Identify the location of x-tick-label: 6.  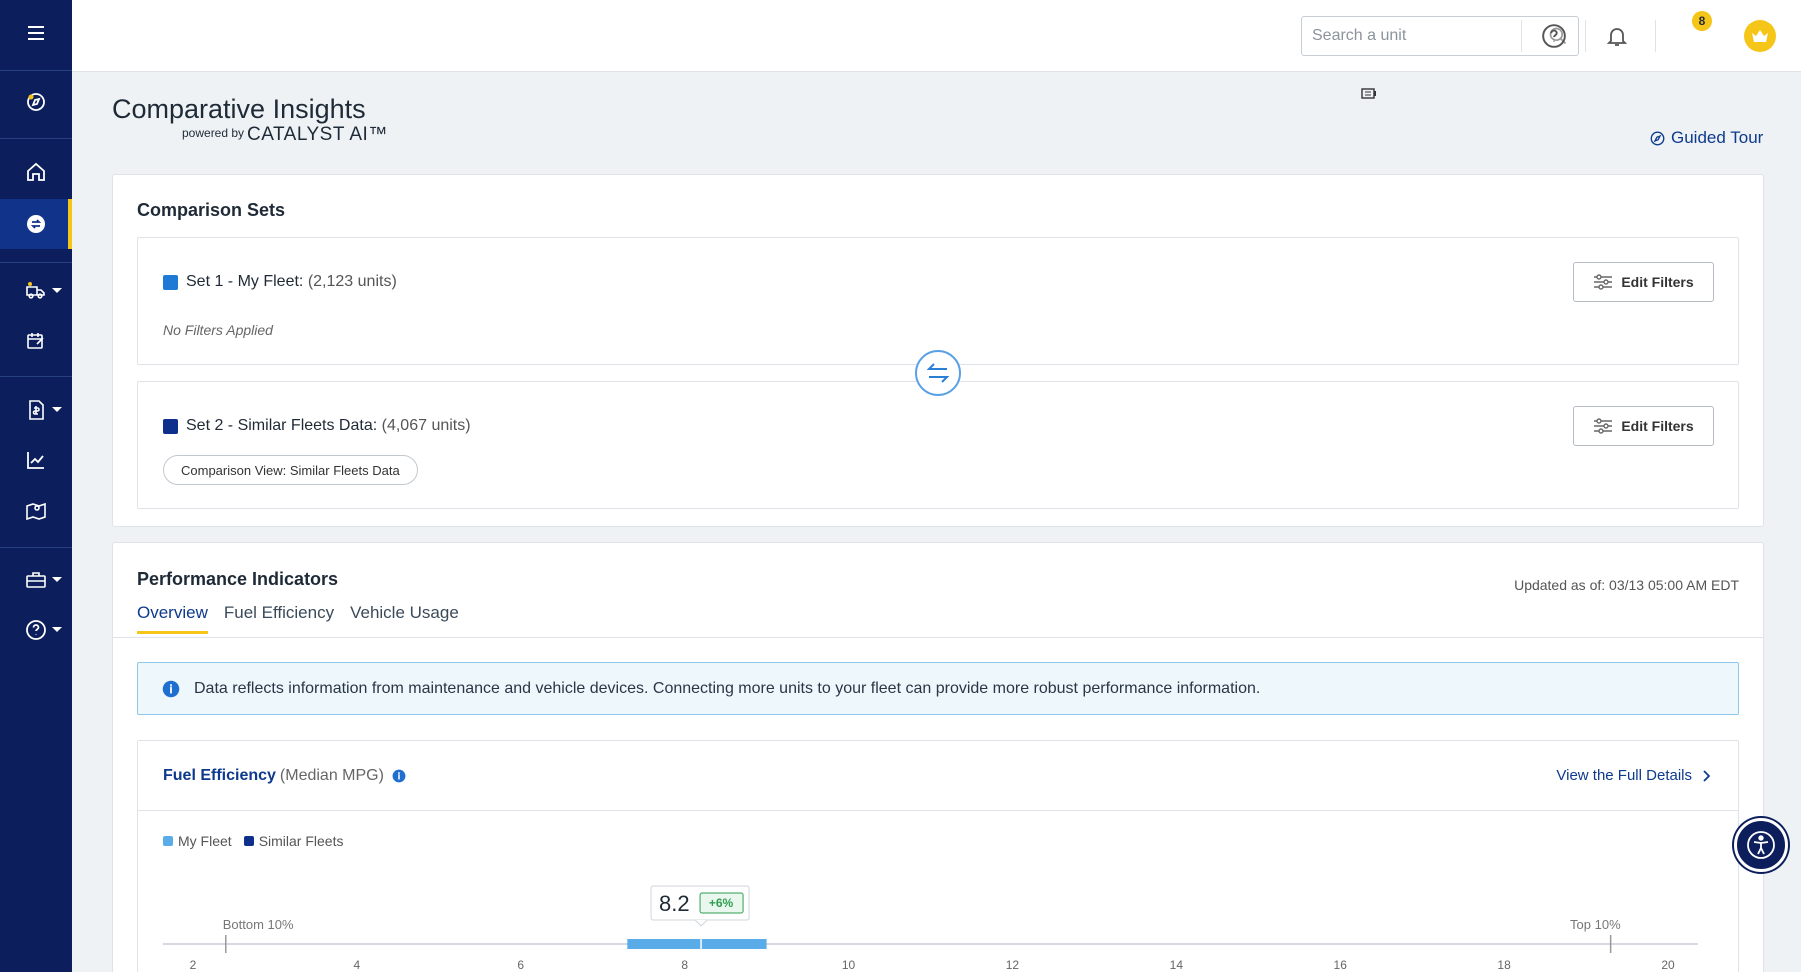
(520, 965).